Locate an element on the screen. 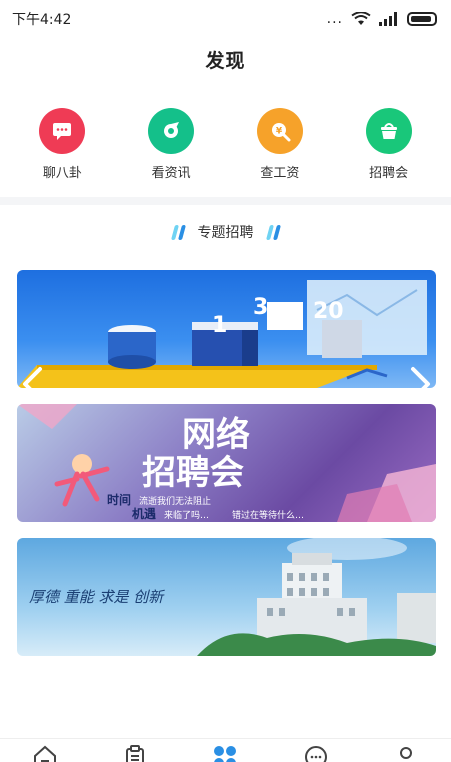 The image size is (451, 762). bottom-navigation is located at coordinates (225, 750).